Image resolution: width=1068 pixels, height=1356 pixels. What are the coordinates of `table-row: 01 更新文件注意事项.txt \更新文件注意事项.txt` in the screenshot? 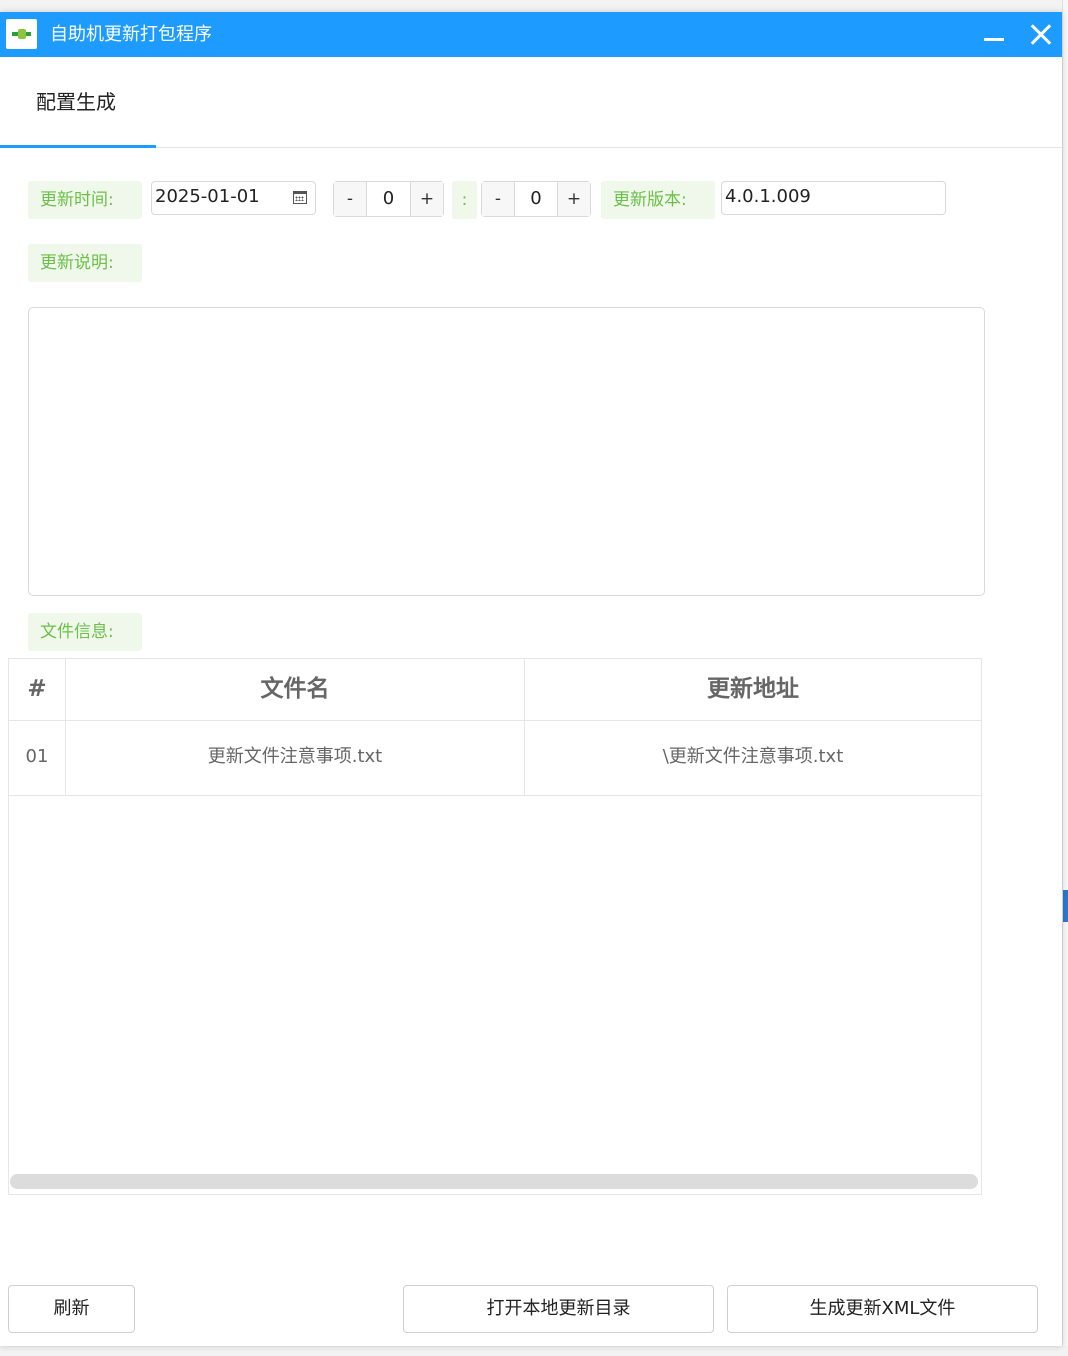 It's located at (495, 758).